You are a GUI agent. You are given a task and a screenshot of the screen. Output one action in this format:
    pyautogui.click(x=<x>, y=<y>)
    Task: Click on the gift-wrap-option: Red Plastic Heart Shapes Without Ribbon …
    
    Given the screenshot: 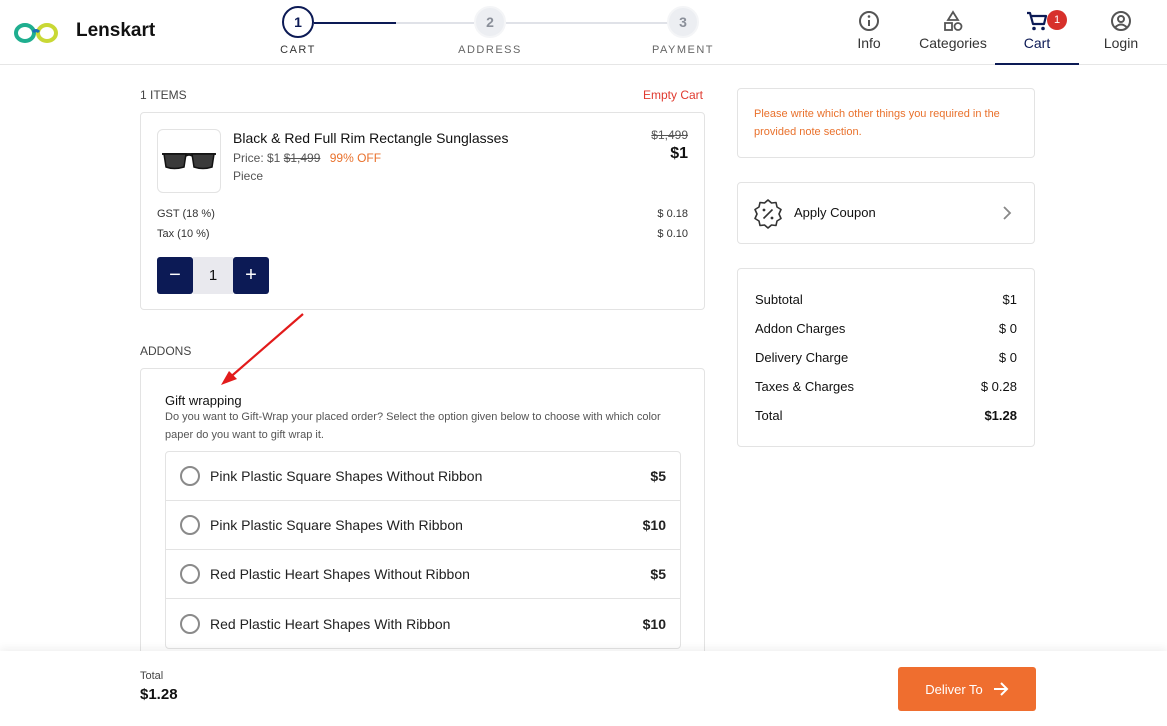 What is the action you would take?
    pyautogui.click(x=423, y=574)
    